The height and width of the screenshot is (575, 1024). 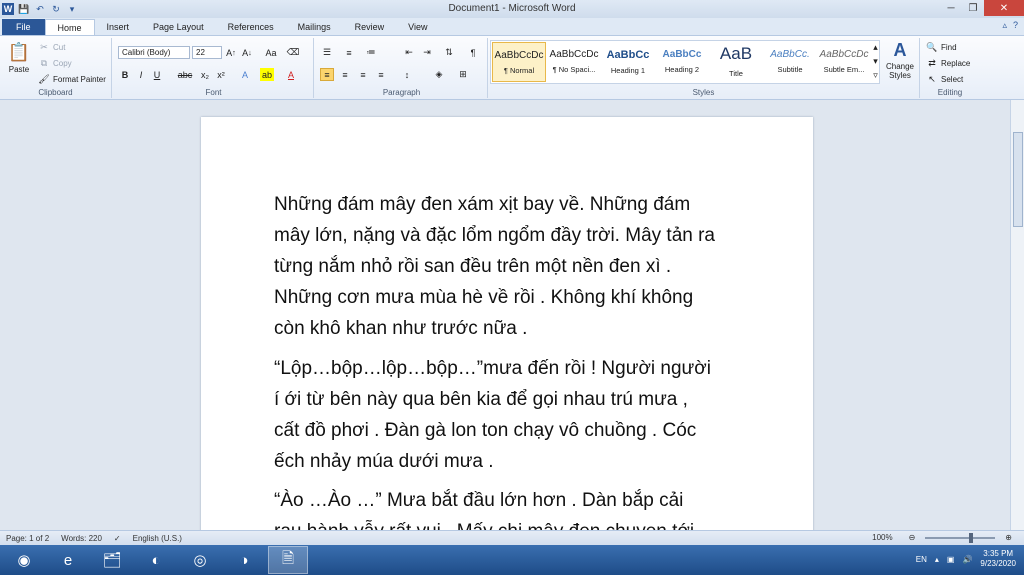 What do you see at coordinates (937, 559) in the screenshot?
I see `tray-up-icon: ▴` at bounding box center [937, 559].